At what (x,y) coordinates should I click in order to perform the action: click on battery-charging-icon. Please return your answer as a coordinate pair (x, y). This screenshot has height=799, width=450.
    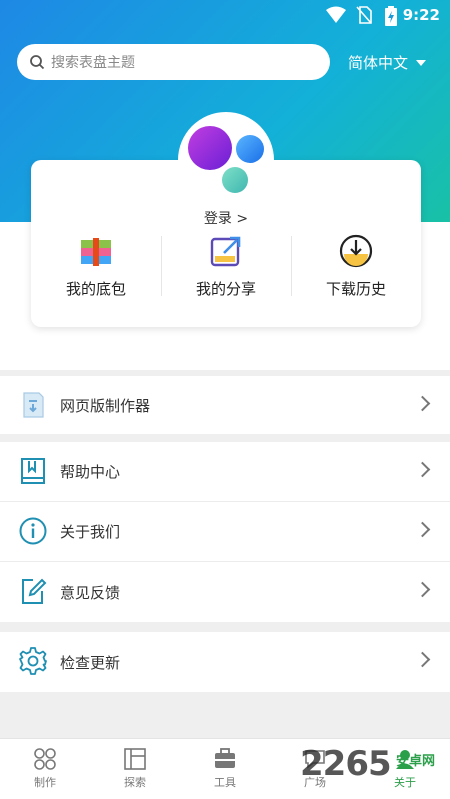
    Looking at the image, I should click on (391, 16).